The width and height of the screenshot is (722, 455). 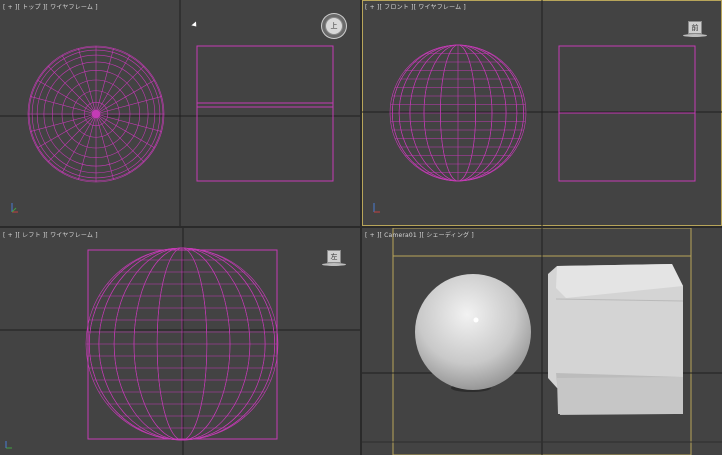 What do you see at coordinates (50, 234) in the screenshot?
I see `viewport-label-left: [ + ][ レフト ][ ワイヤフレーム ]` at bounding box center [50, 234].